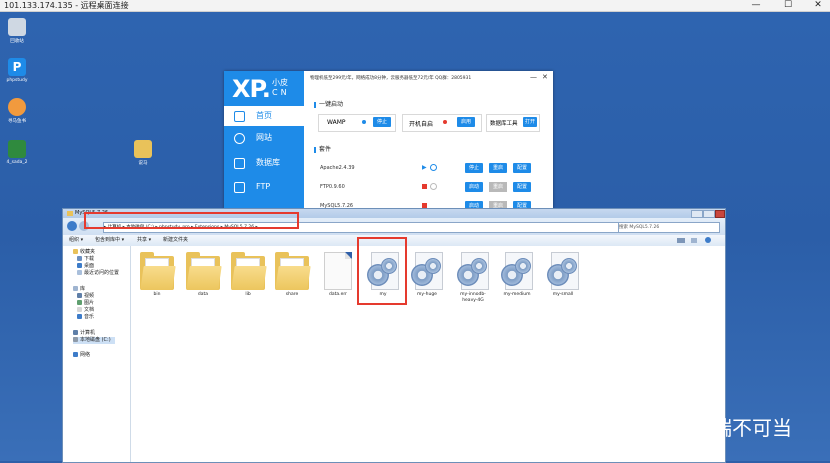 Image resolution: width=830 pixels, height=463 pixels. What do you see at coordinates (474, 168) in the screenshot?
I see `service-stop-button: 停止` at bounding box center [474, 168].